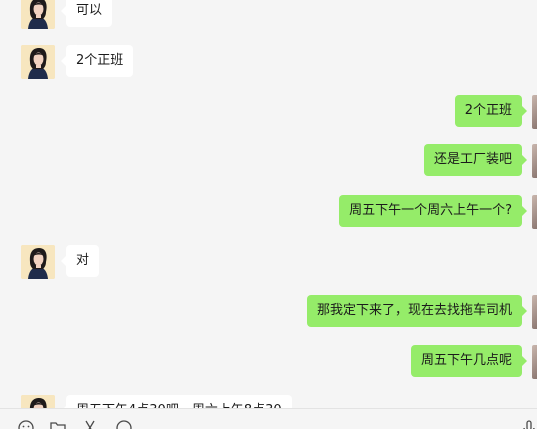  I want to click on scissors-icon, so click(90, 424).